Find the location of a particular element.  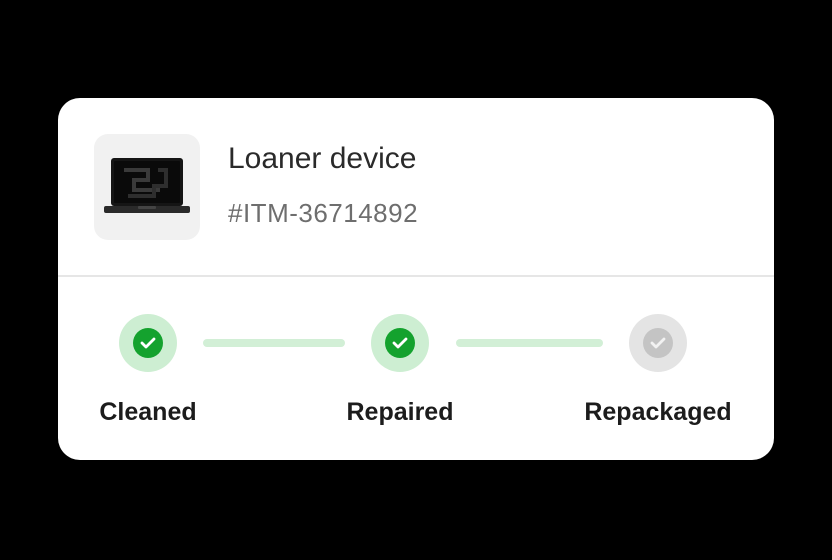

step-repackaged-status is located at coordinates (658, 343).